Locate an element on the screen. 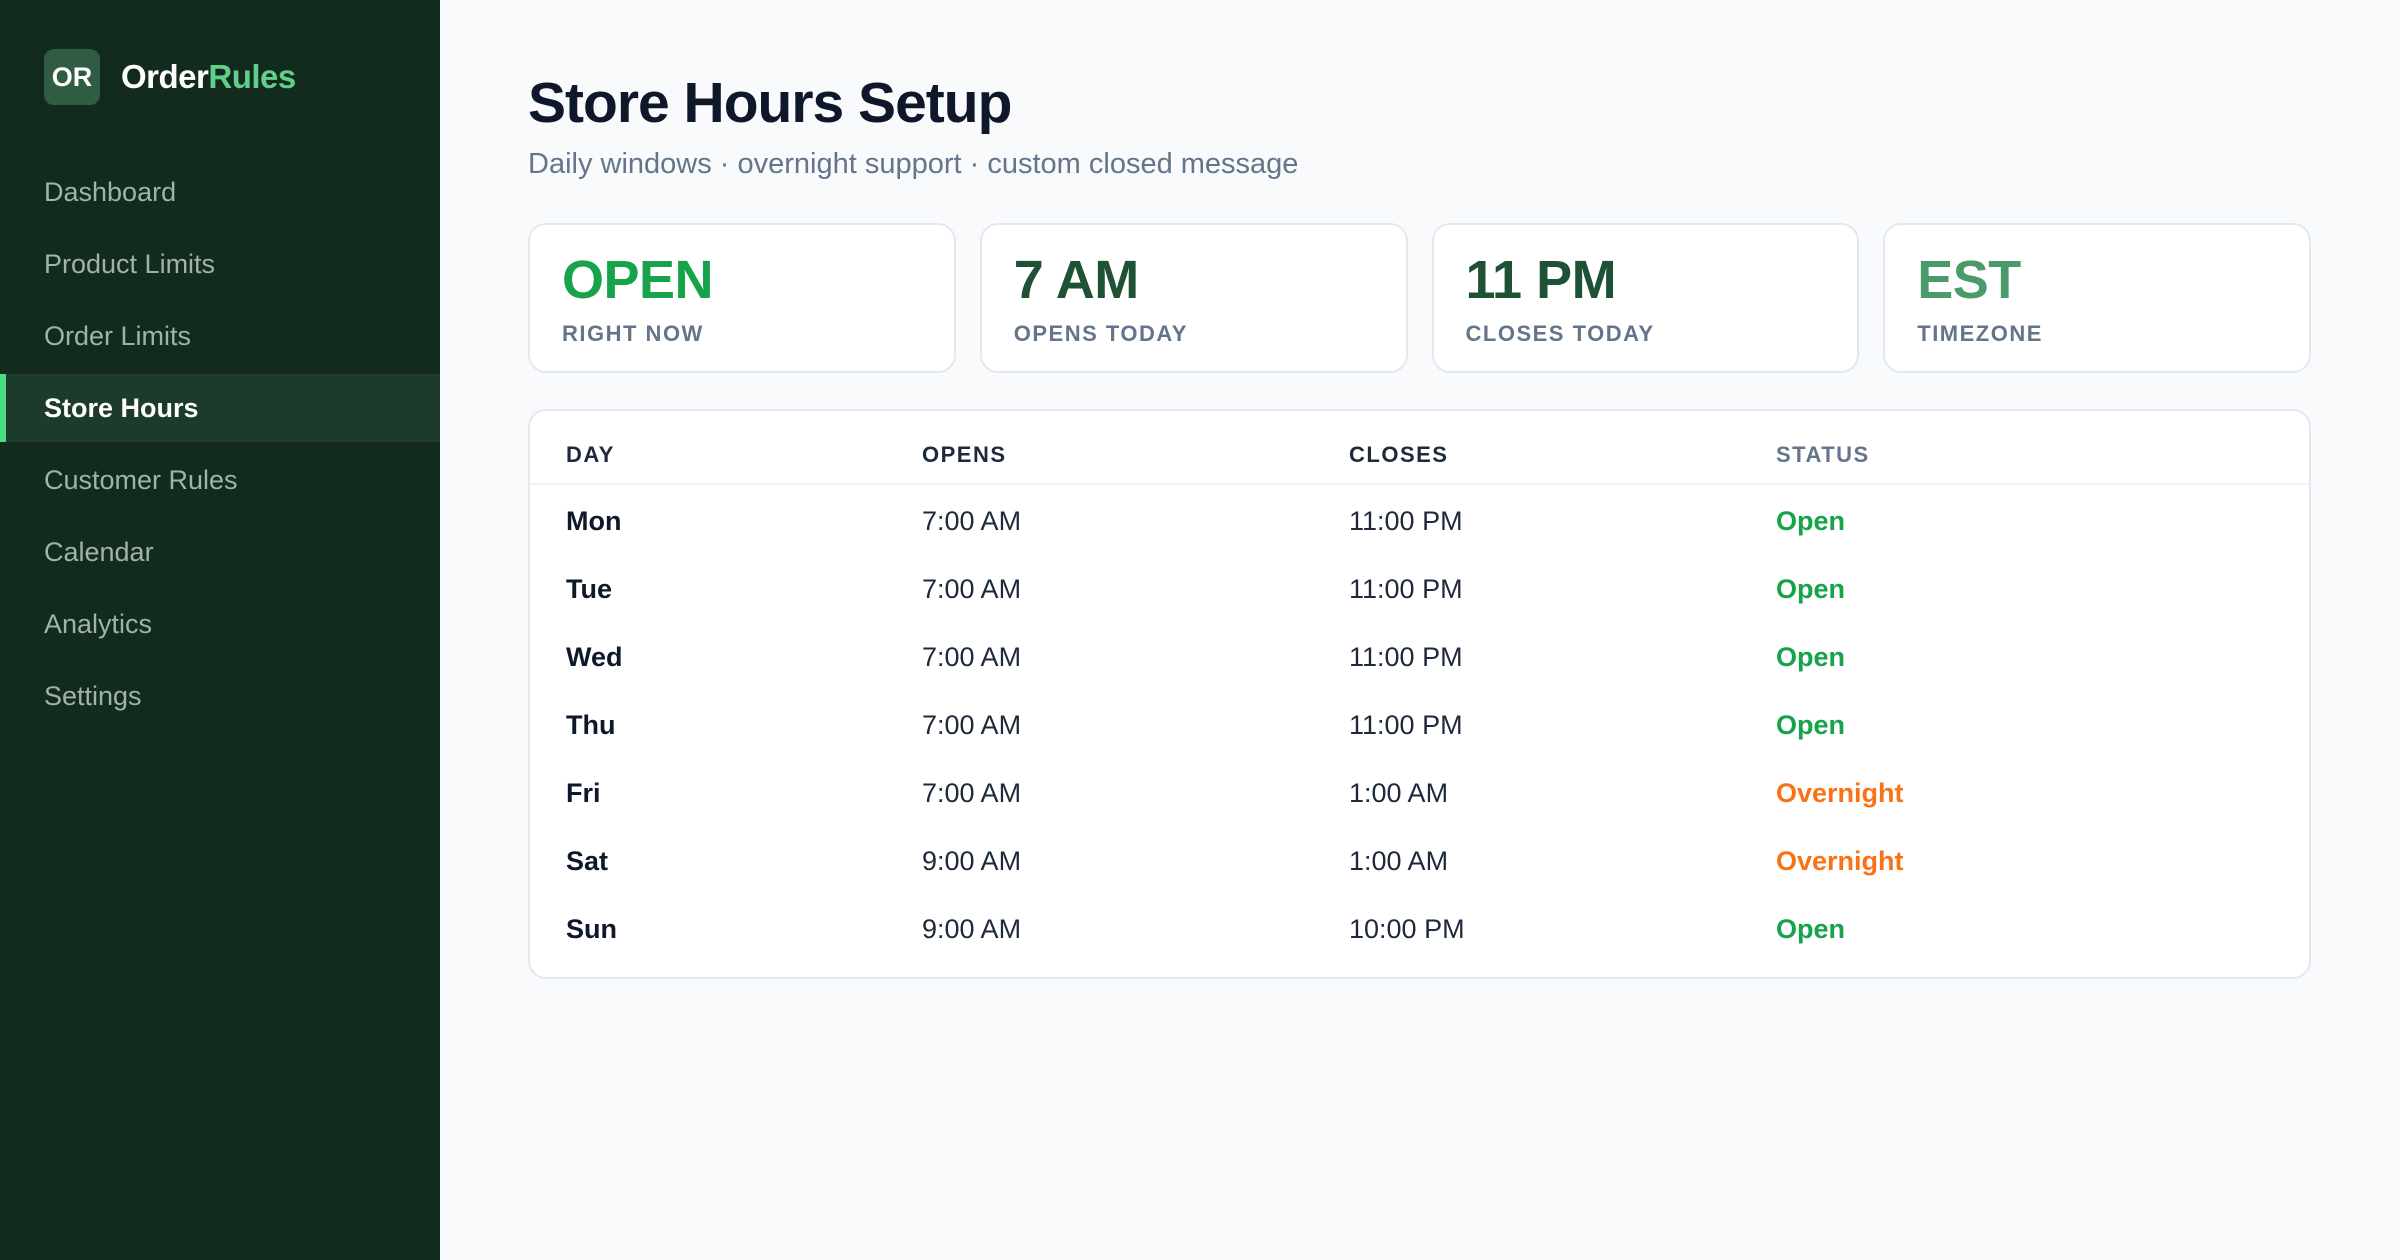 This screenshot has height=1260, width=2400. table-row: Thu 7:00 AM 11:00 PM Open is located at coordinates (1419, 725).